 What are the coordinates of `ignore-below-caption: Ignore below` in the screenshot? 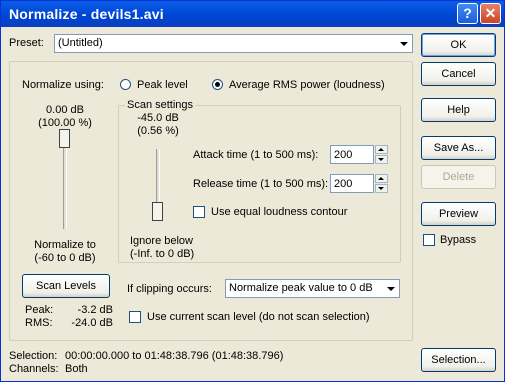 It's located at (161, 241).